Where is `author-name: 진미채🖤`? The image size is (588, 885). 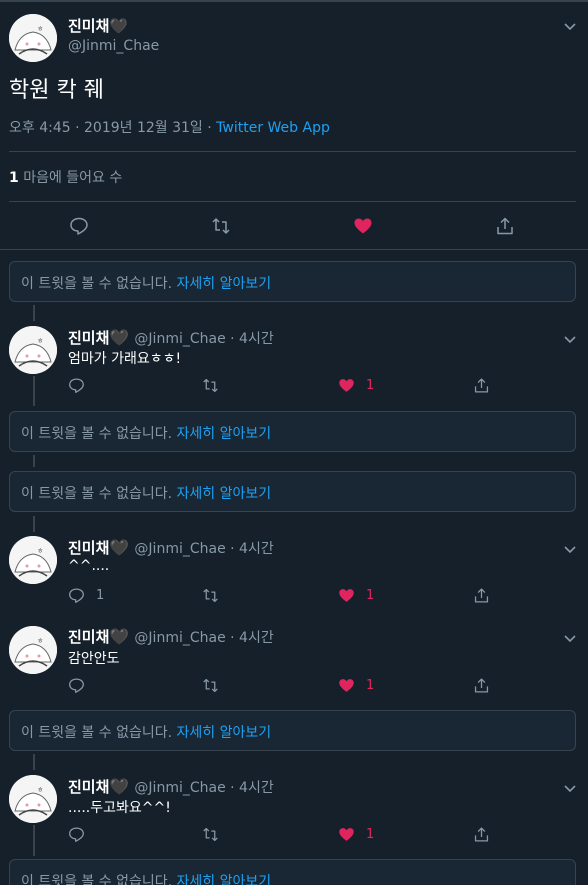 author-name: 진미채🖤 is located at coordinates (98, 25).